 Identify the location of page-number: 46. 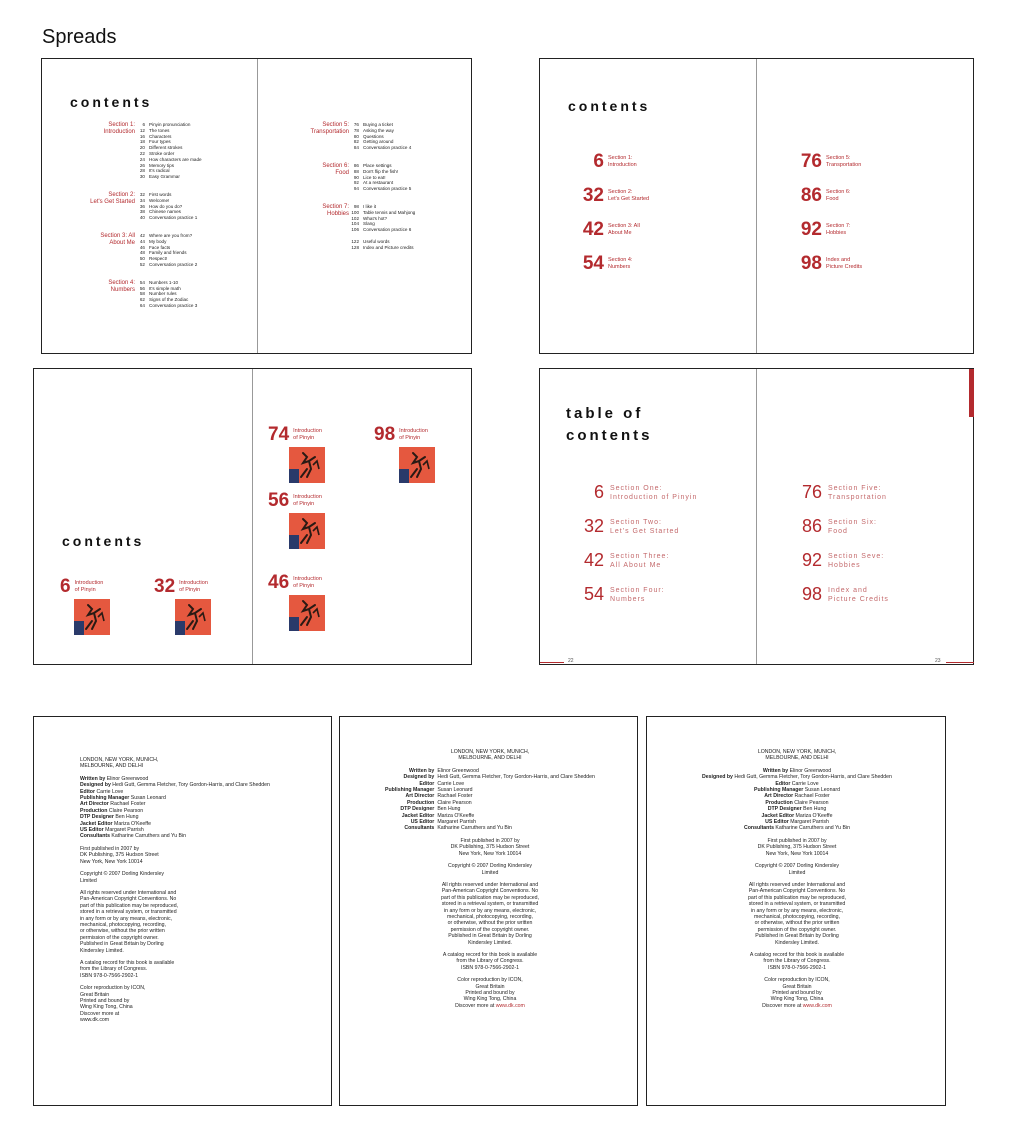
(279, 582).